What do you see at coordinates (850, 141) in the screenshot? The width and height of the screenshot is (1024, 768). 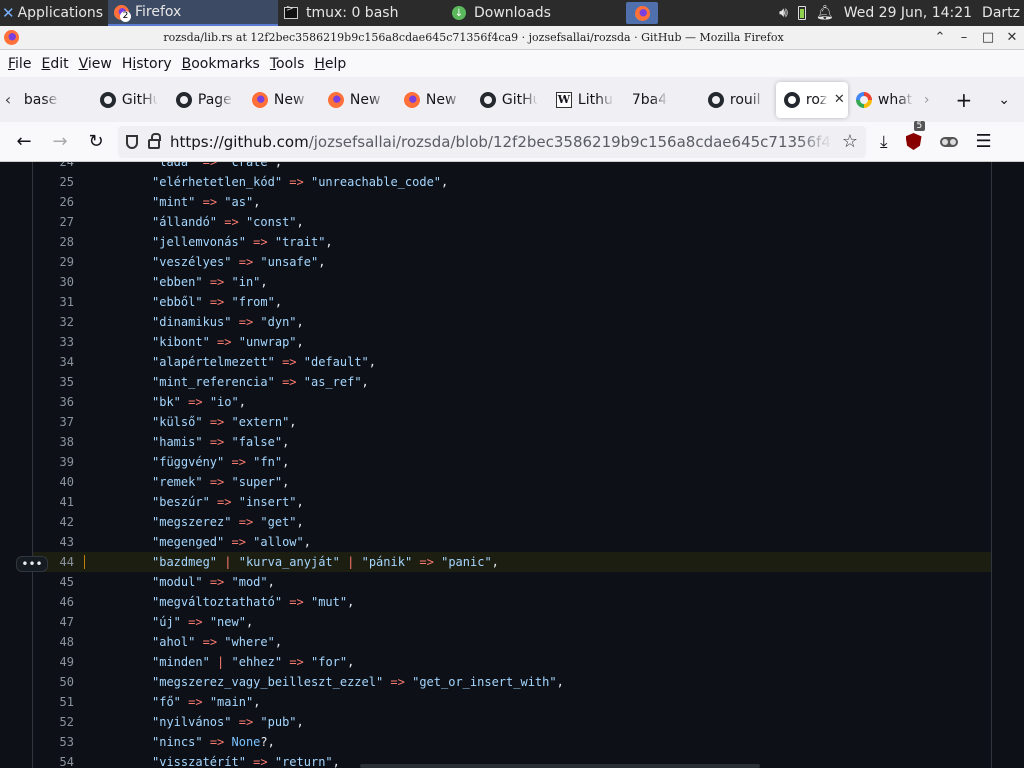 I see `bookmark-star-icon: ☆` at bounding box center [850, 141].